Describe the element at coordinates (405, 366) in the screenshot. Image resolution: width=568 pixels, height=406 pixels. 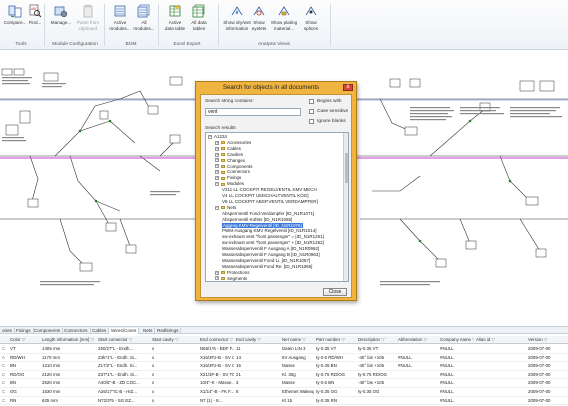
I see `table-cell: #NULL` at that location.